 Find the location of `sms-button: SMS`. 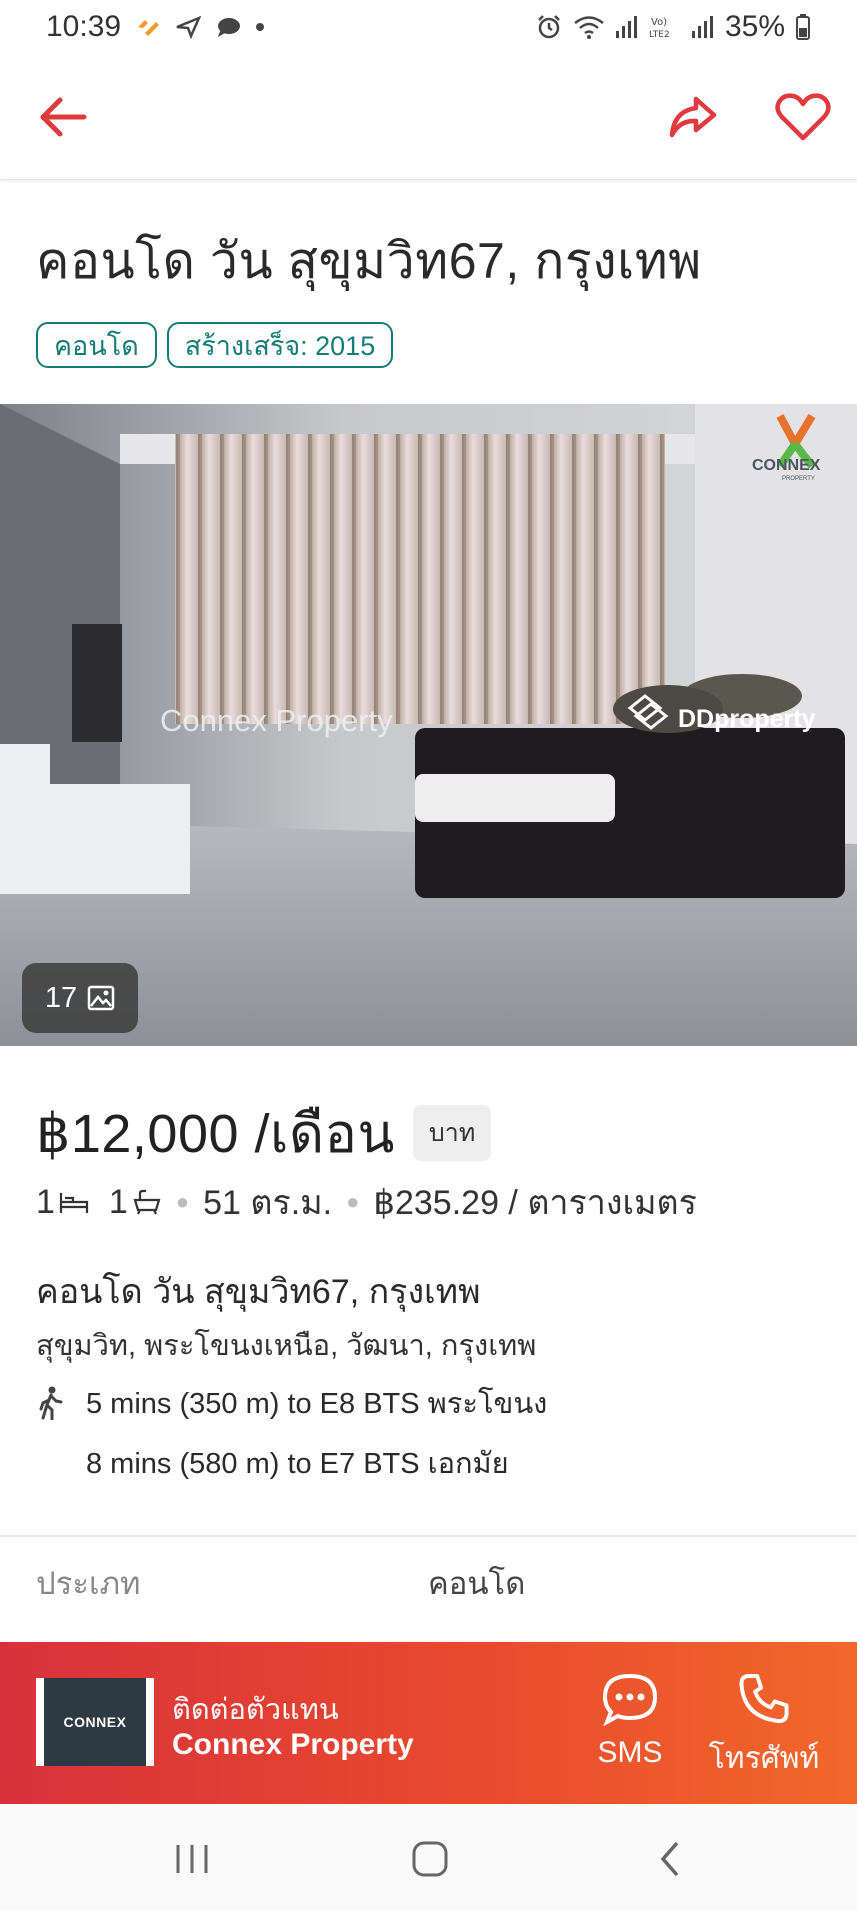

sms-button: SMS is located at coordinates (630, 1727).